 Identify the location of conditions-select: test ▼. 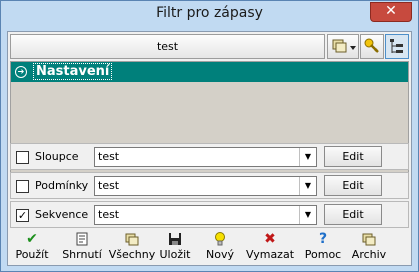
(205, 186).